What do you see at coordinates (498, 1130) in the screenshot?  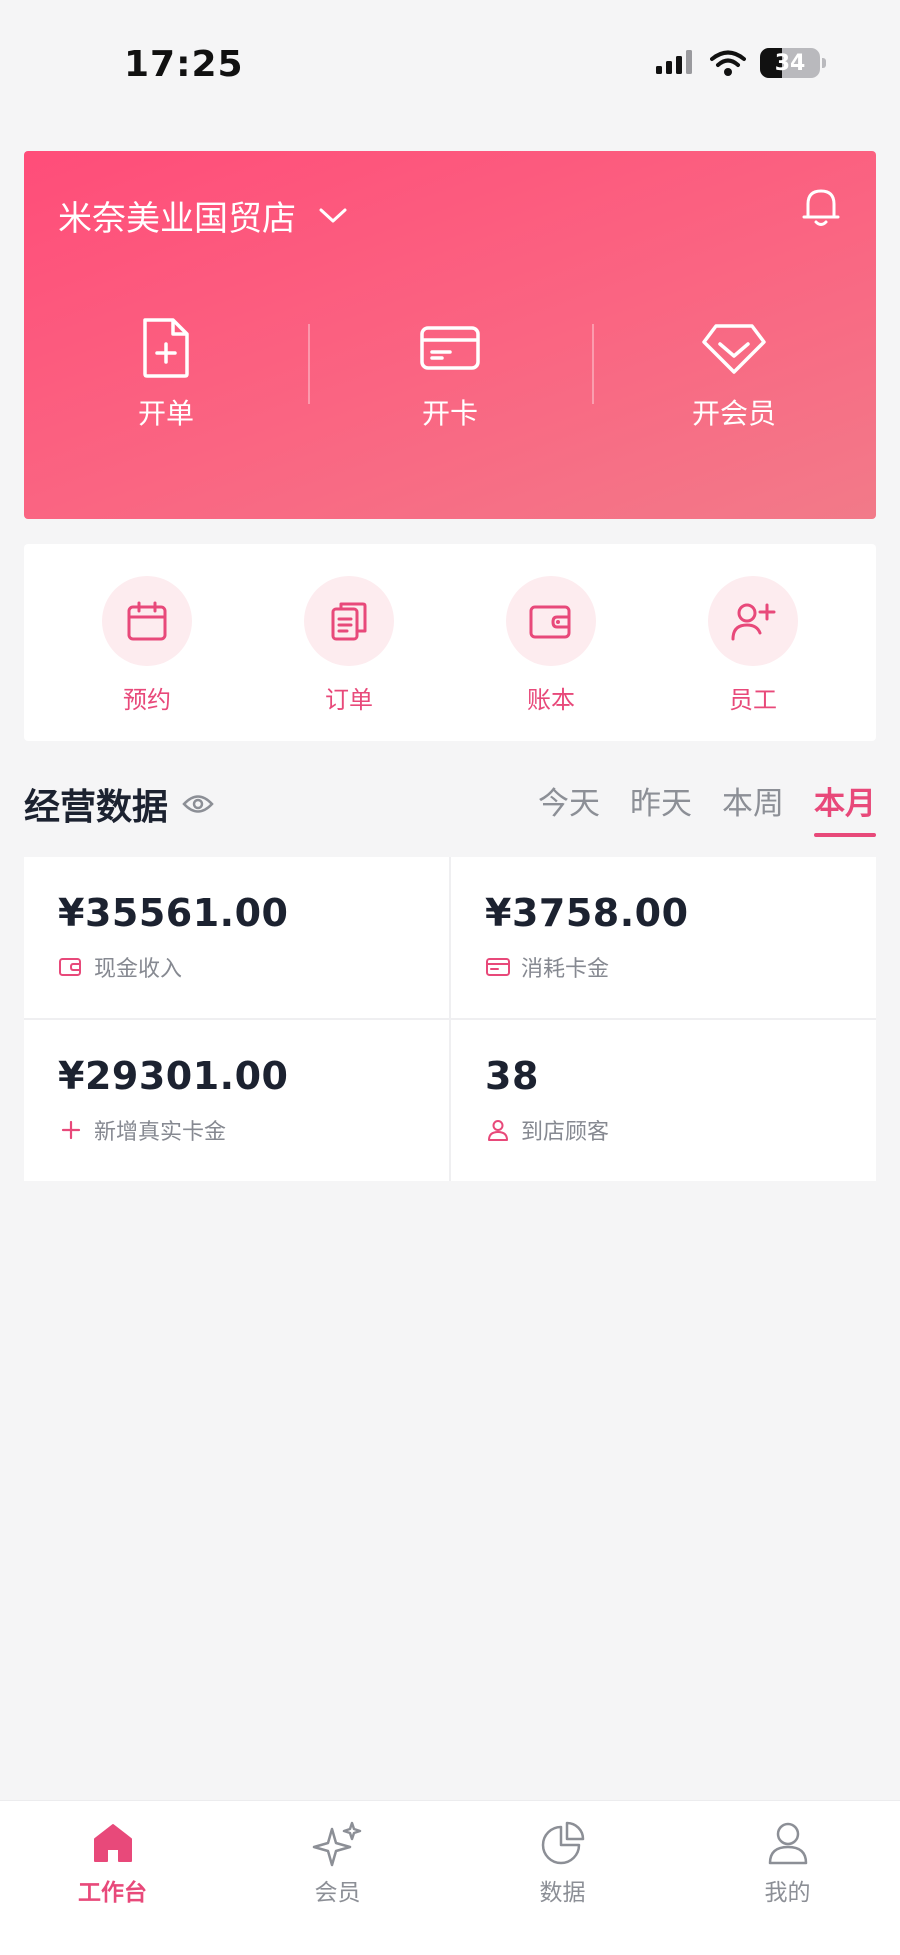 I see `user-icon` at bounding box center [498, 1130].